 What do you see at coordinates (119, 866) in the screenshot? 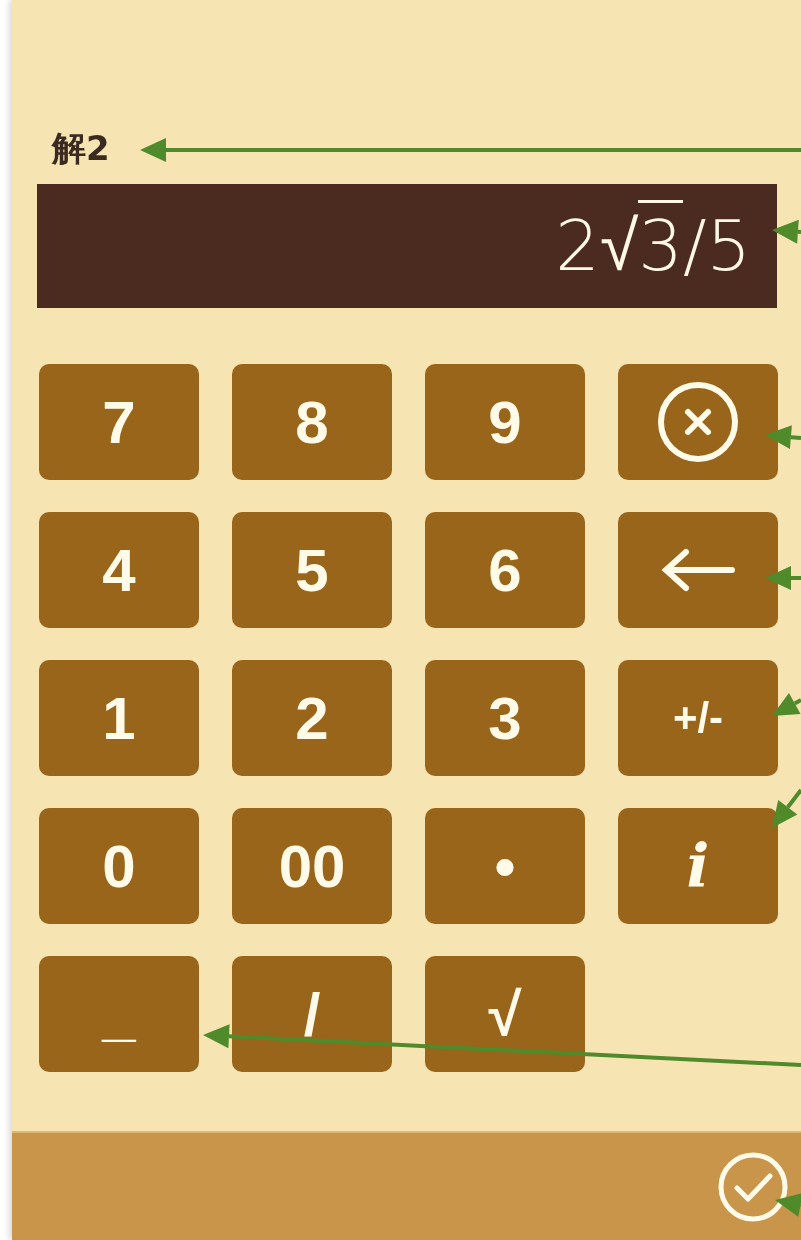
I see `keypad-key: 0` at bounding box center [119, 866].